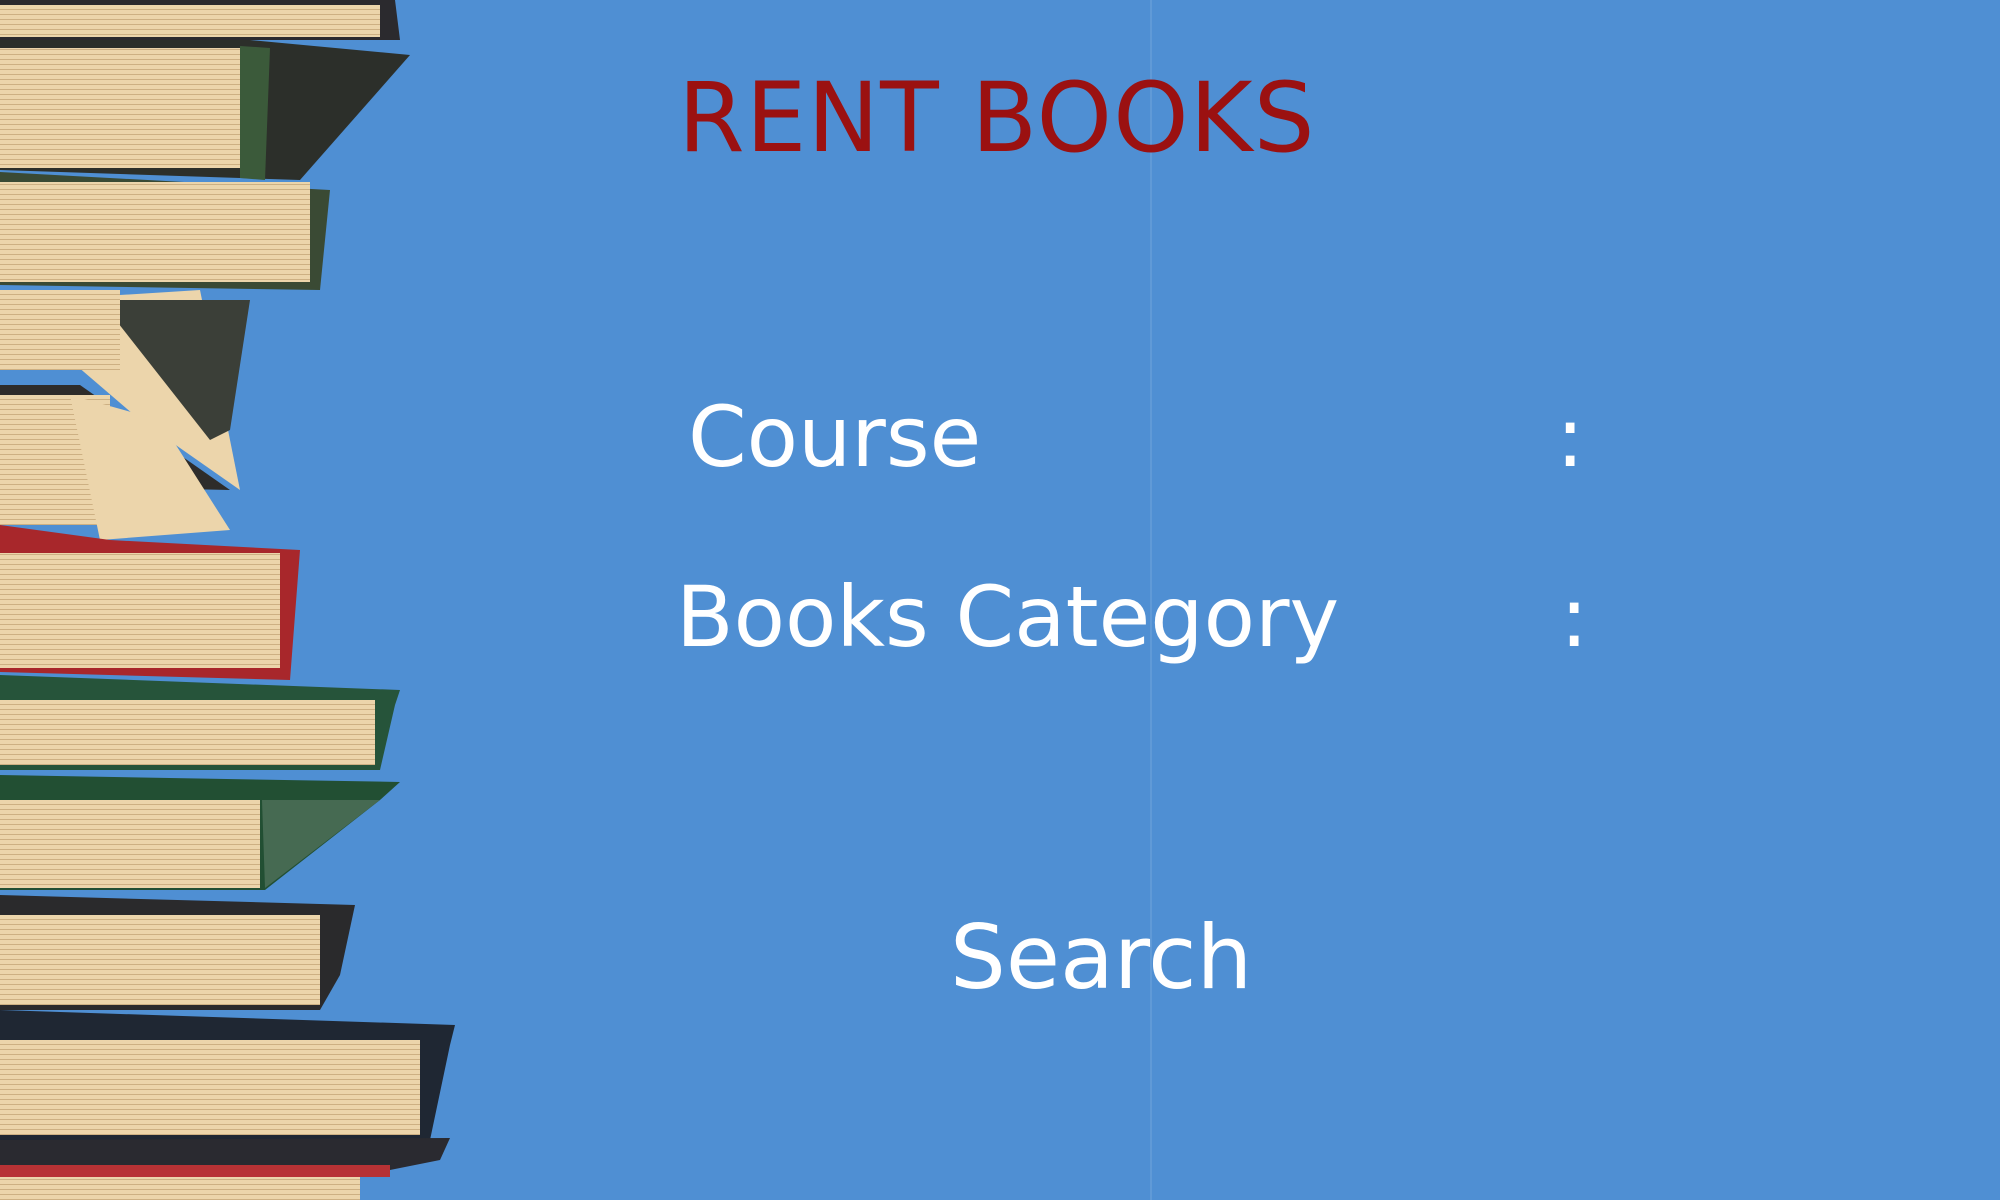  Describe the element at coordinates (1101, 957) in the screenshot. I see `search-button: Search` at that location.